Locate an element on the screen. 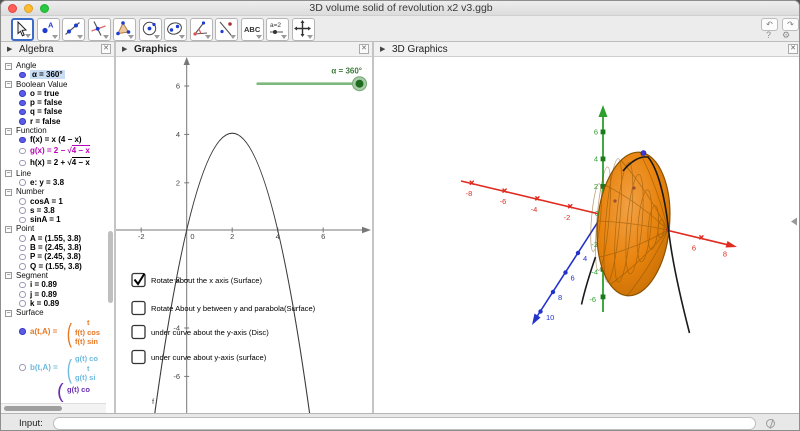 This screenshot has height=431, width=800. 3d-graphics-close-button: ✕ is located at coordinates (793, 49).